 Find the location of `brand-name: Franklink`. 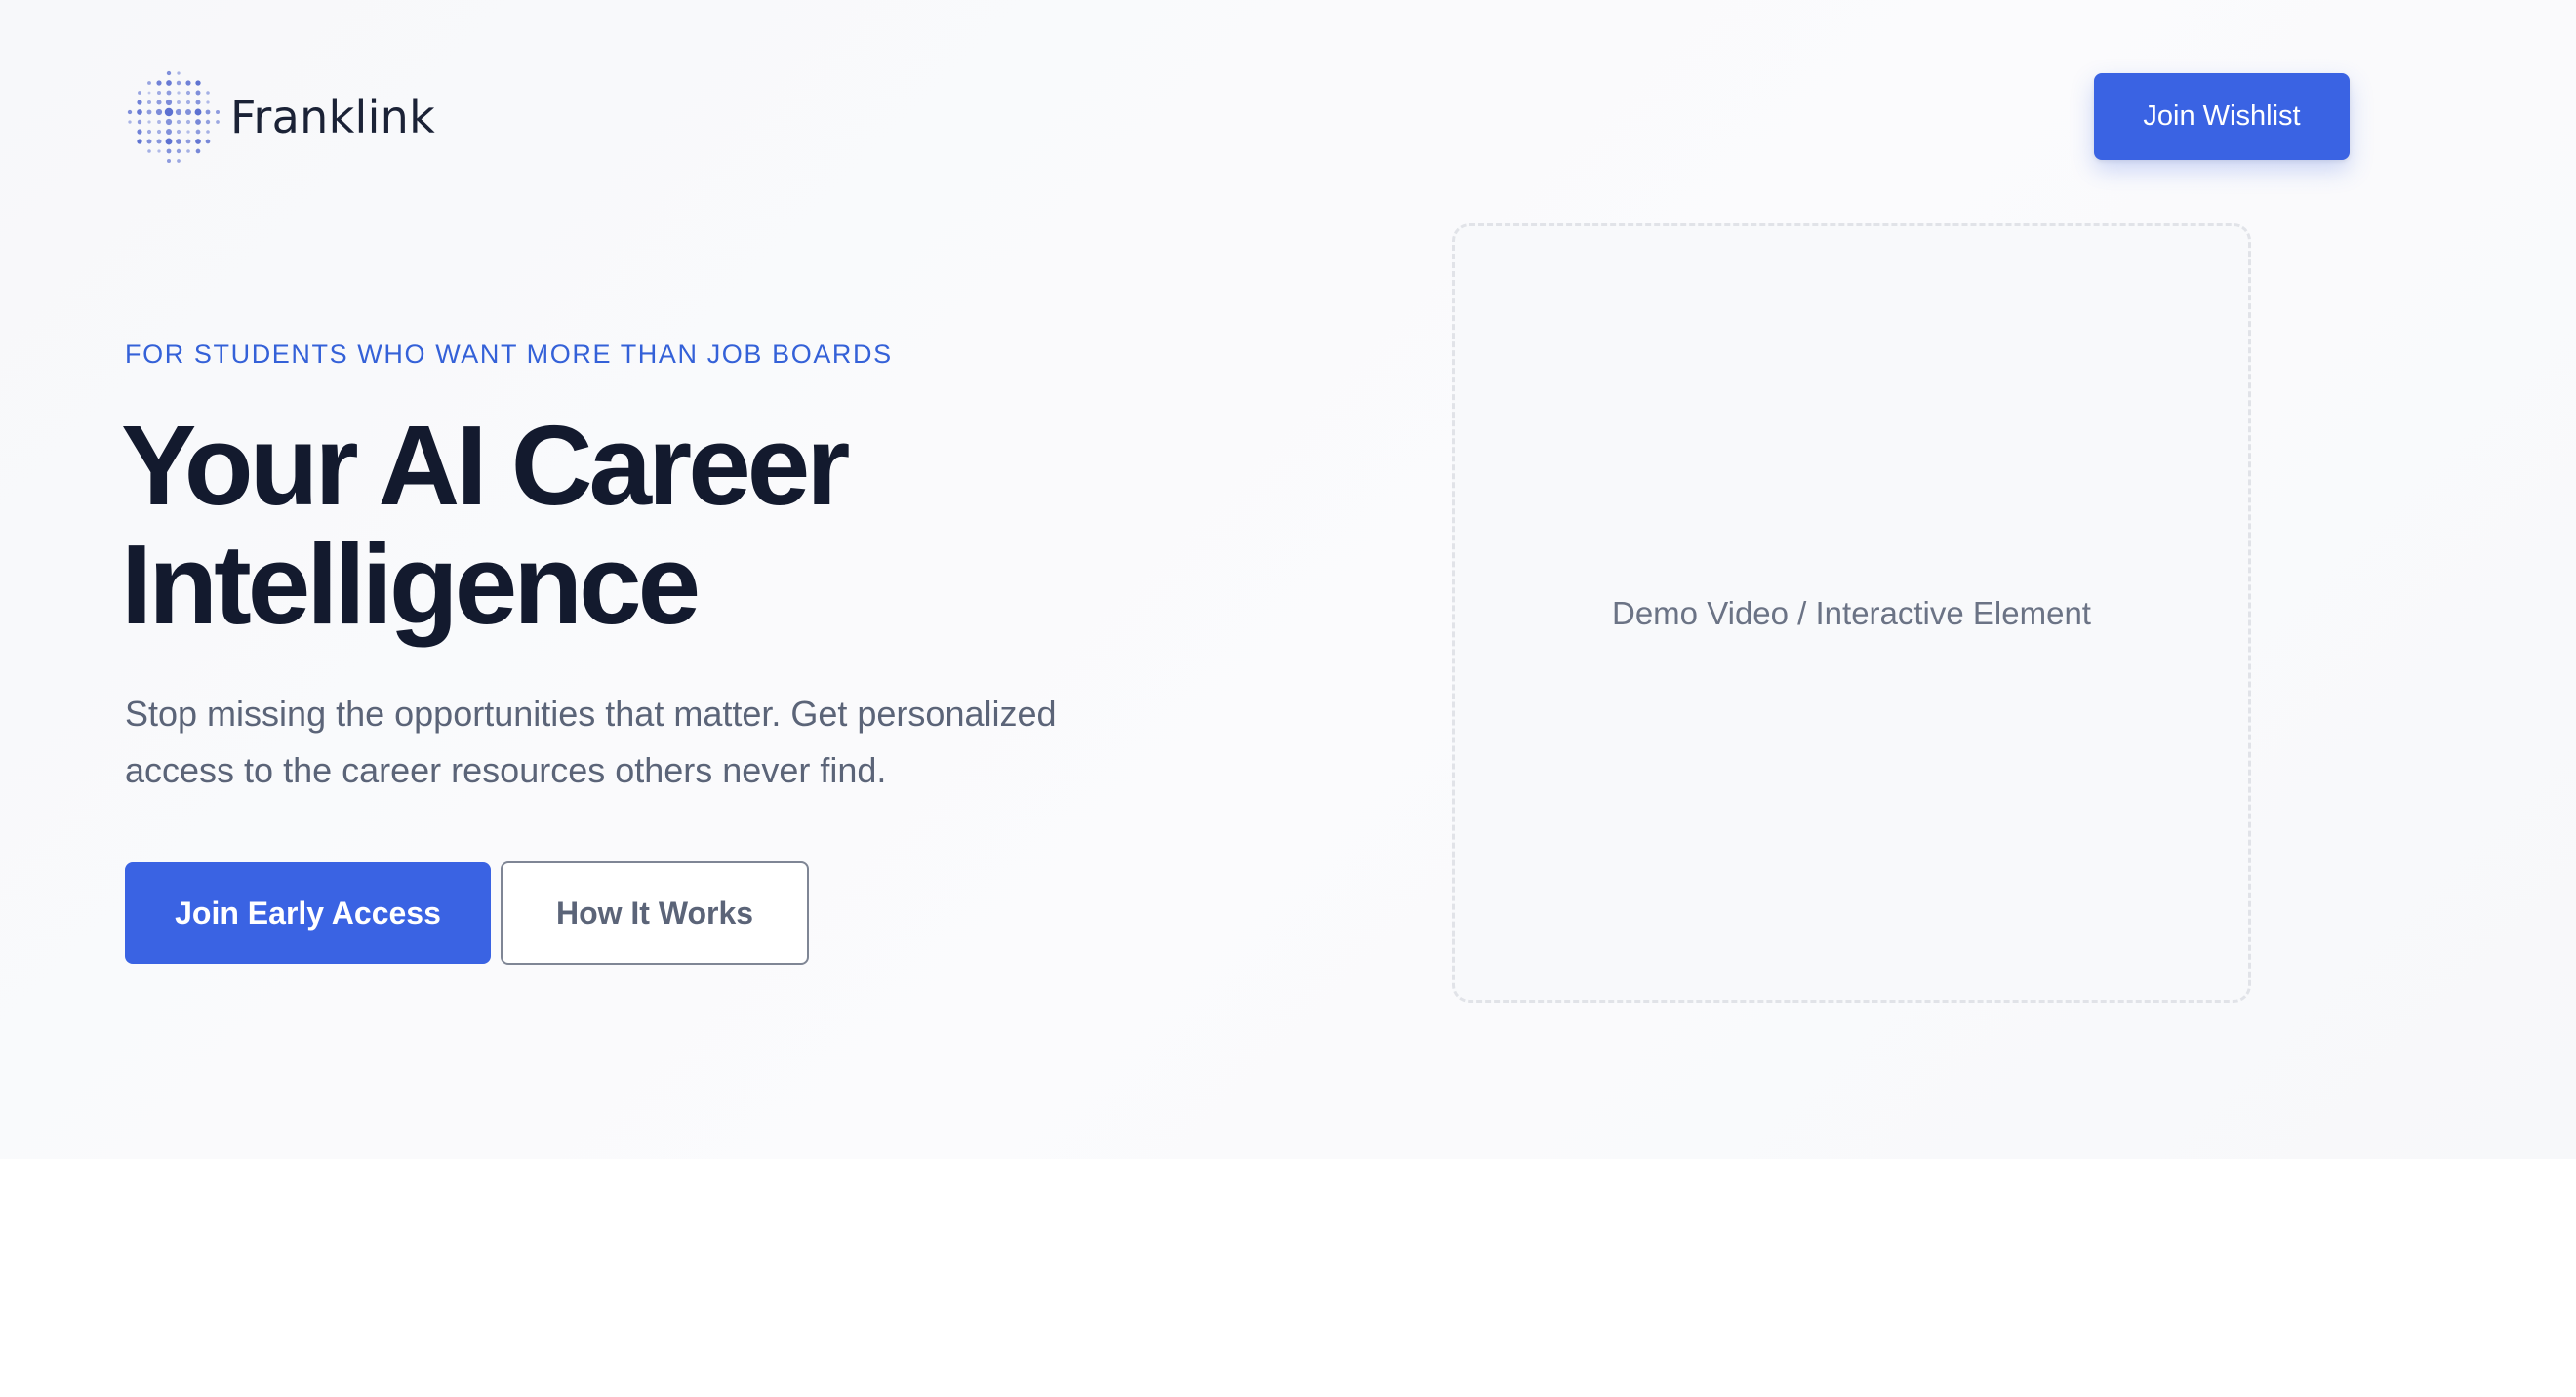

brand-name: Franklink is located at coordinates (333, 117).